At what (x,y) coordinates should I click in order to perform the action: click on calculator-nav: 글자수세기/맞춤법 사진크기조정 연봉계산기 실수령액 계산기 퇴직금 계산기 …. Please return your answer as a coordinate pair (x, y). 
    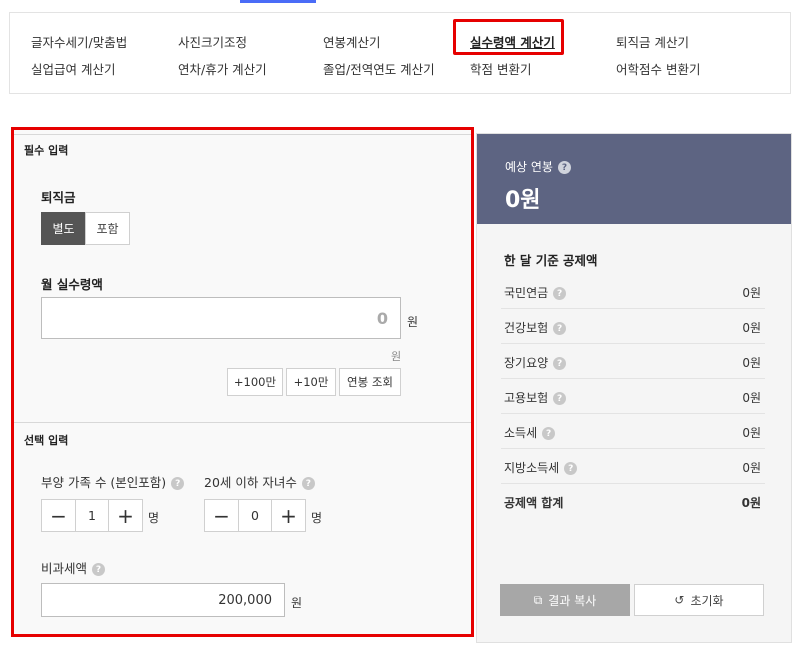
    Looking at the image, I should click on (400, 53).